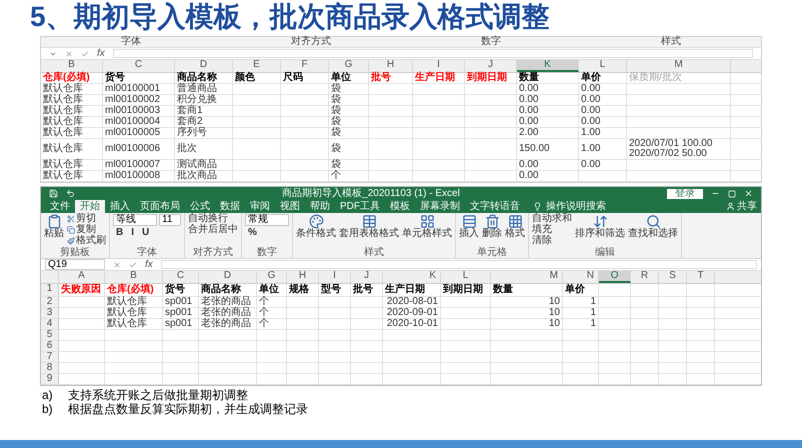 Image resolution: width=802 pixels, height=448 pixels. I want to click on ribbon-tab: PDF工具, so click(360, 206).